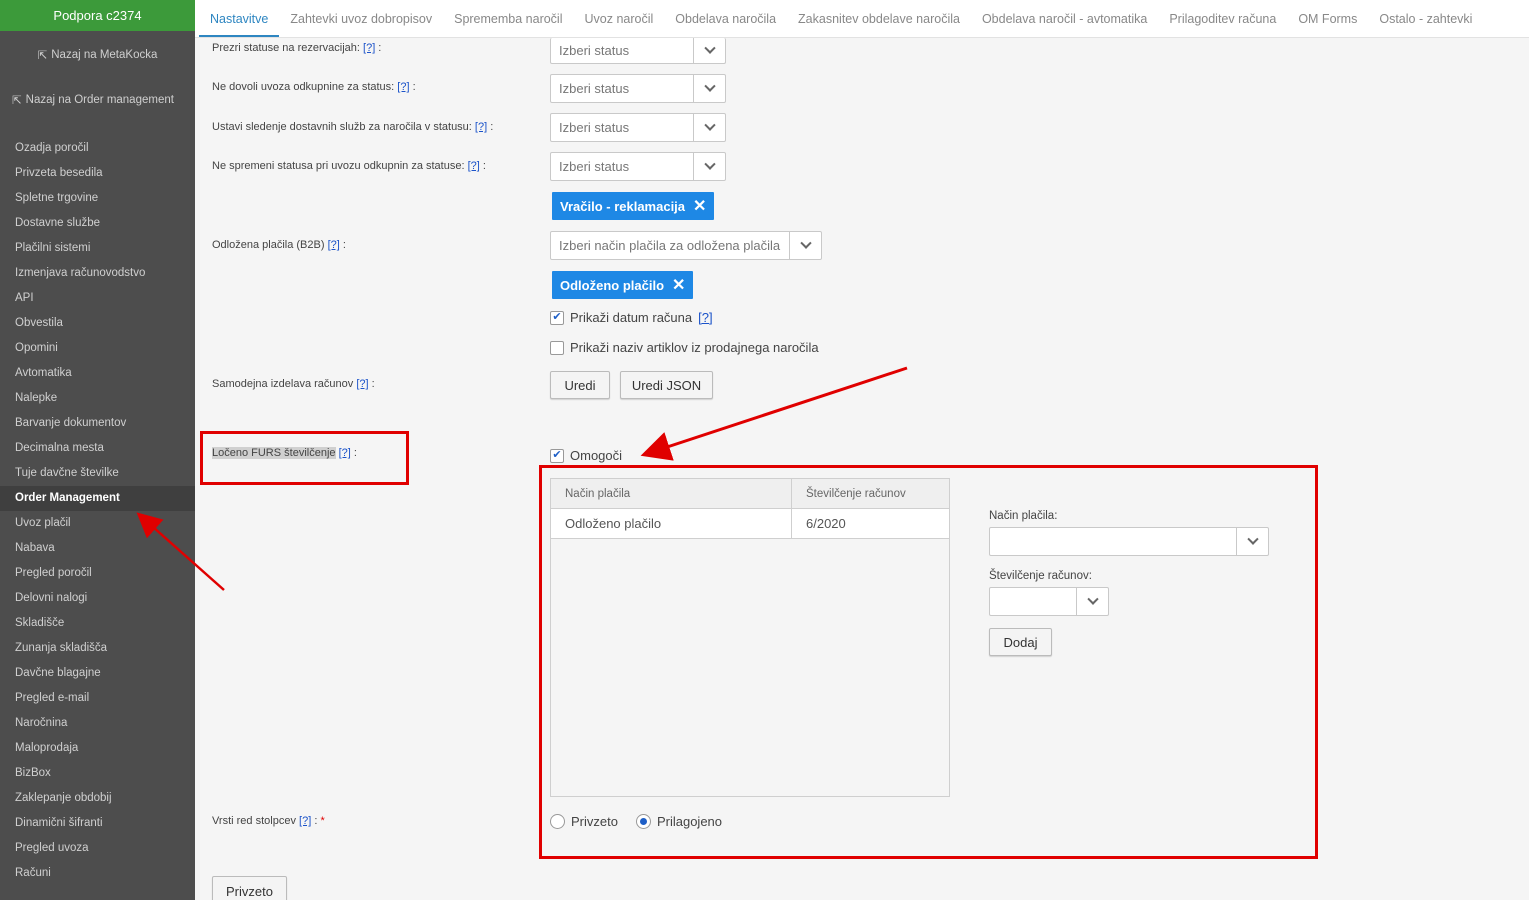  What do you see at coordinates (180, 551) in the screenshot?
I see `arrow-to-order-management` at bounding box center [180, 551].